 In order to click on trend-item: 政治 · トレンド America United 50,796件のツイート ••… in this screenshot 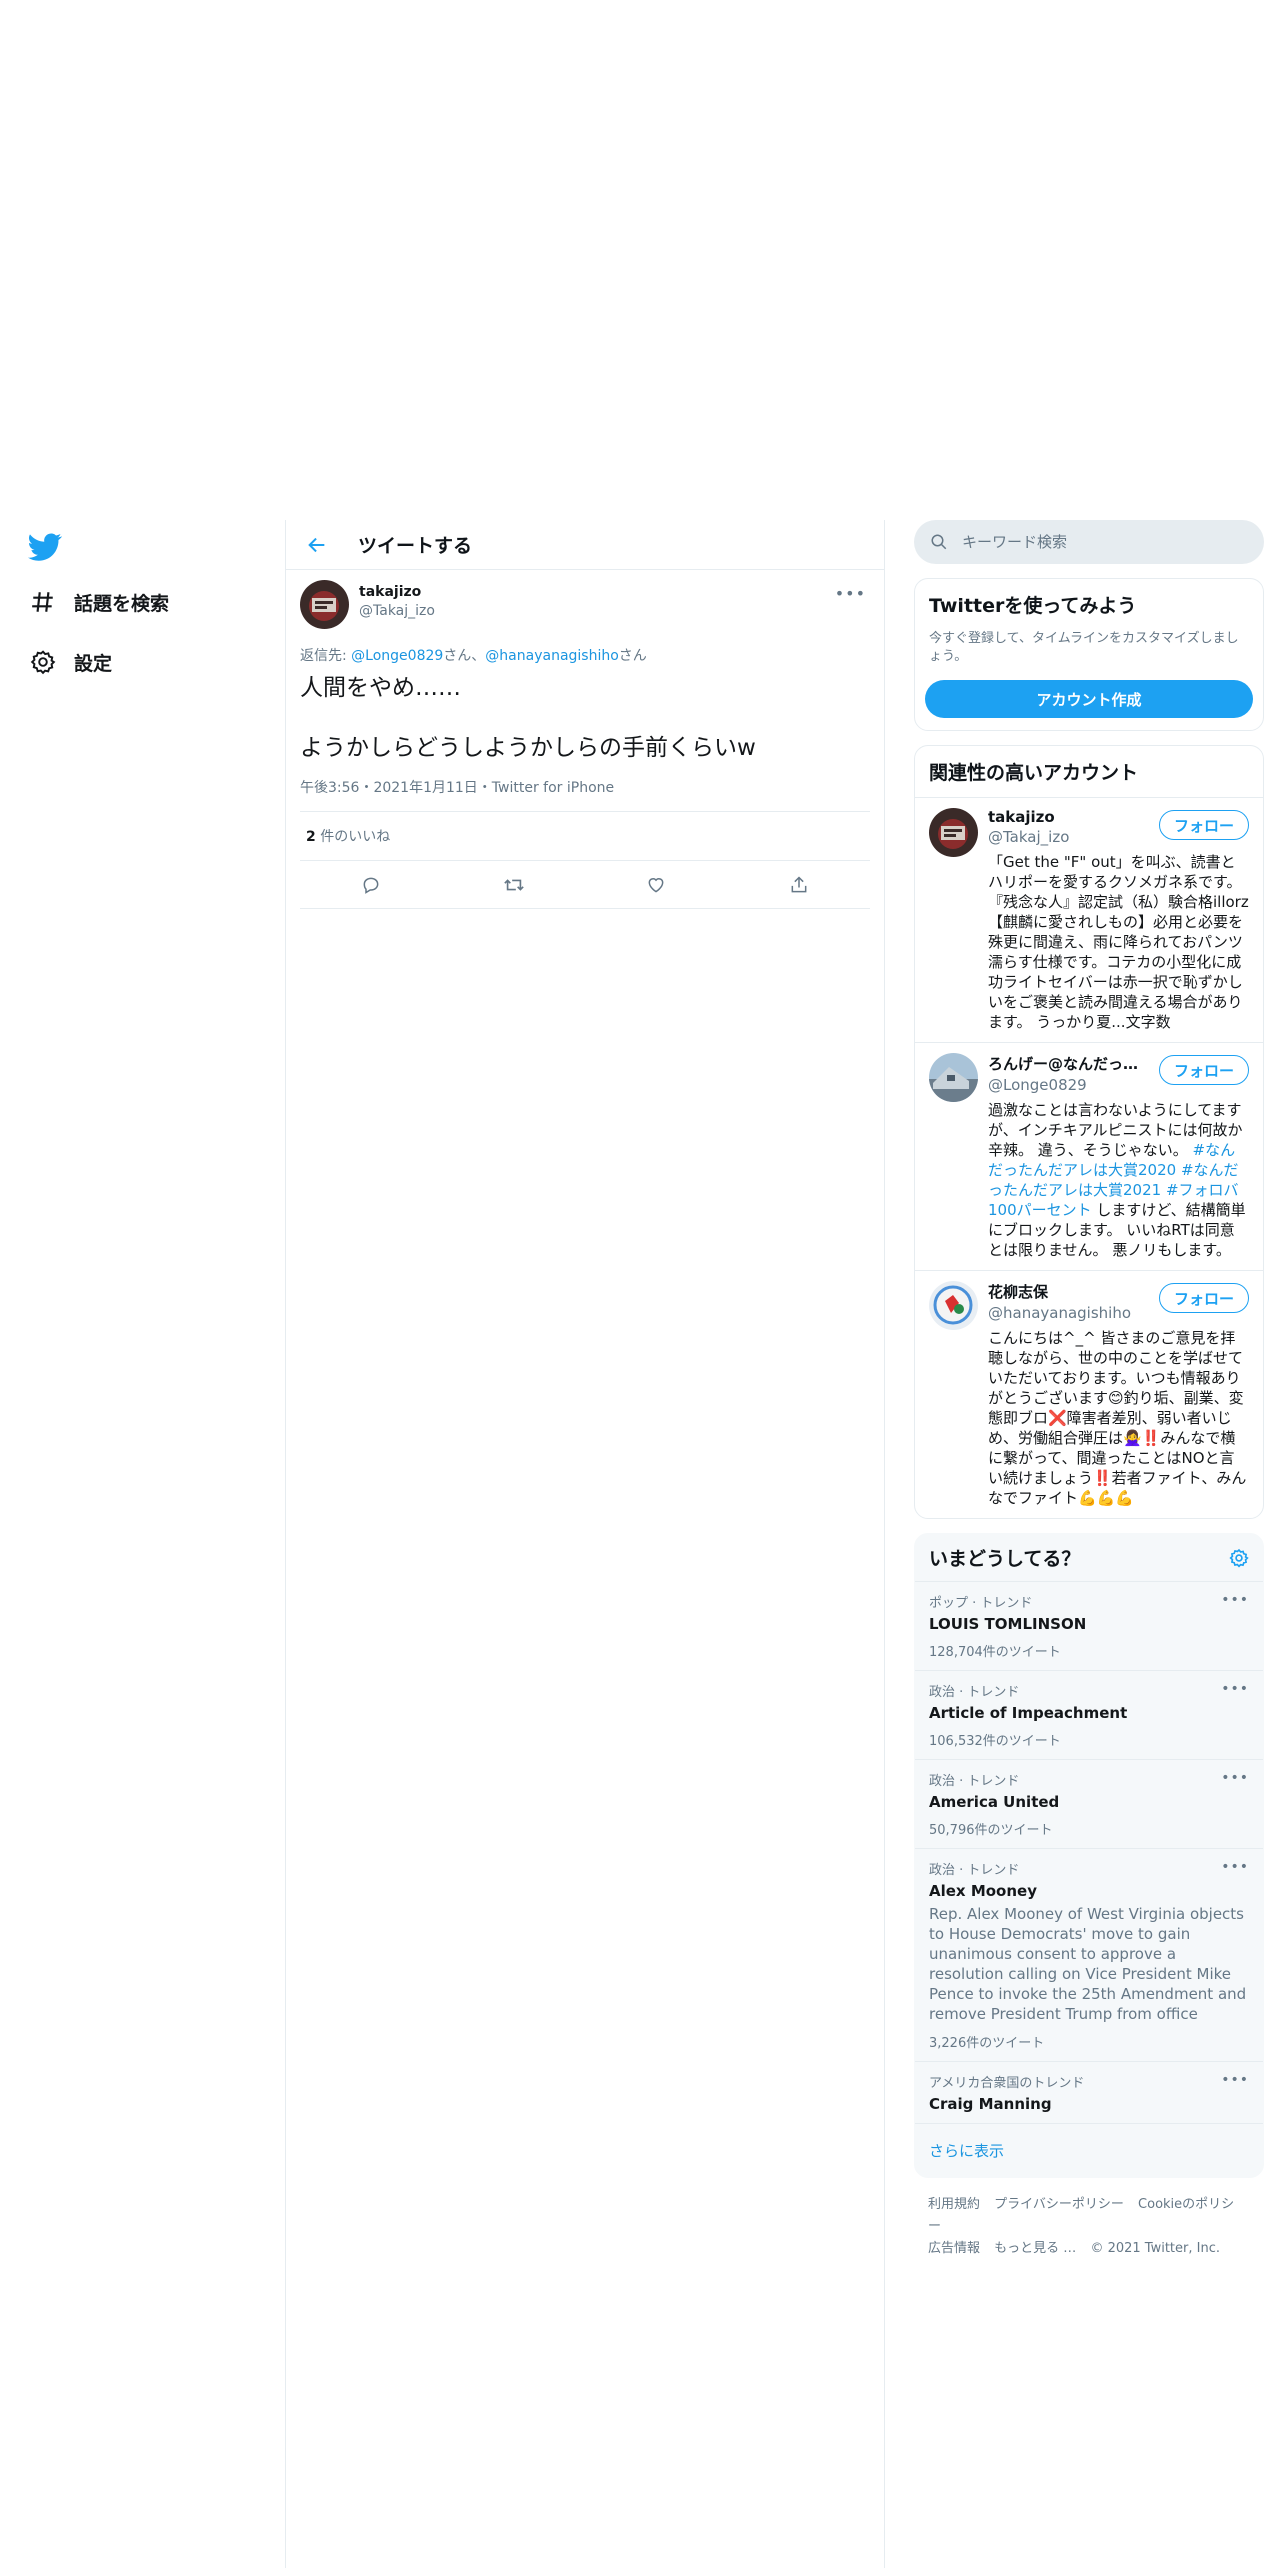, I will do `click(1089, 1803)`.